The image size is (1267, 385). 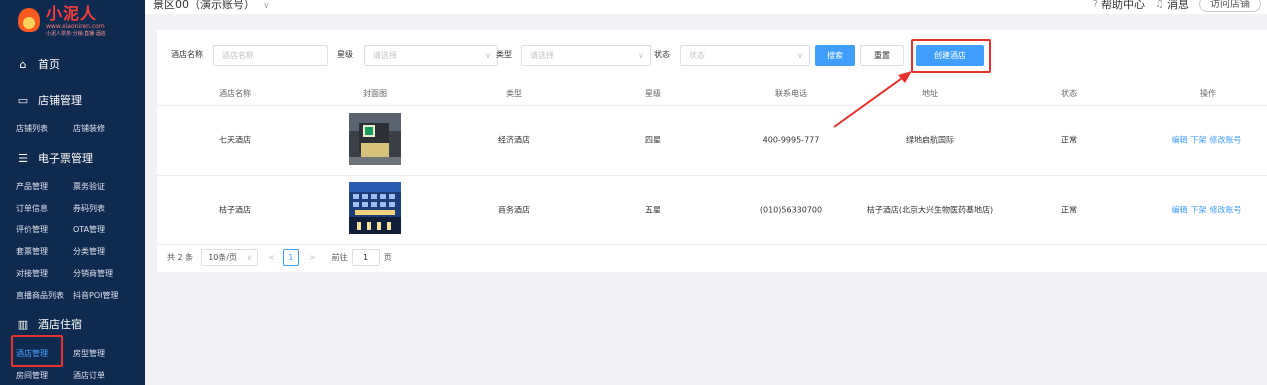 I want to click on hotel-type-cell: 经济酒店, so click(x=514, y=140).